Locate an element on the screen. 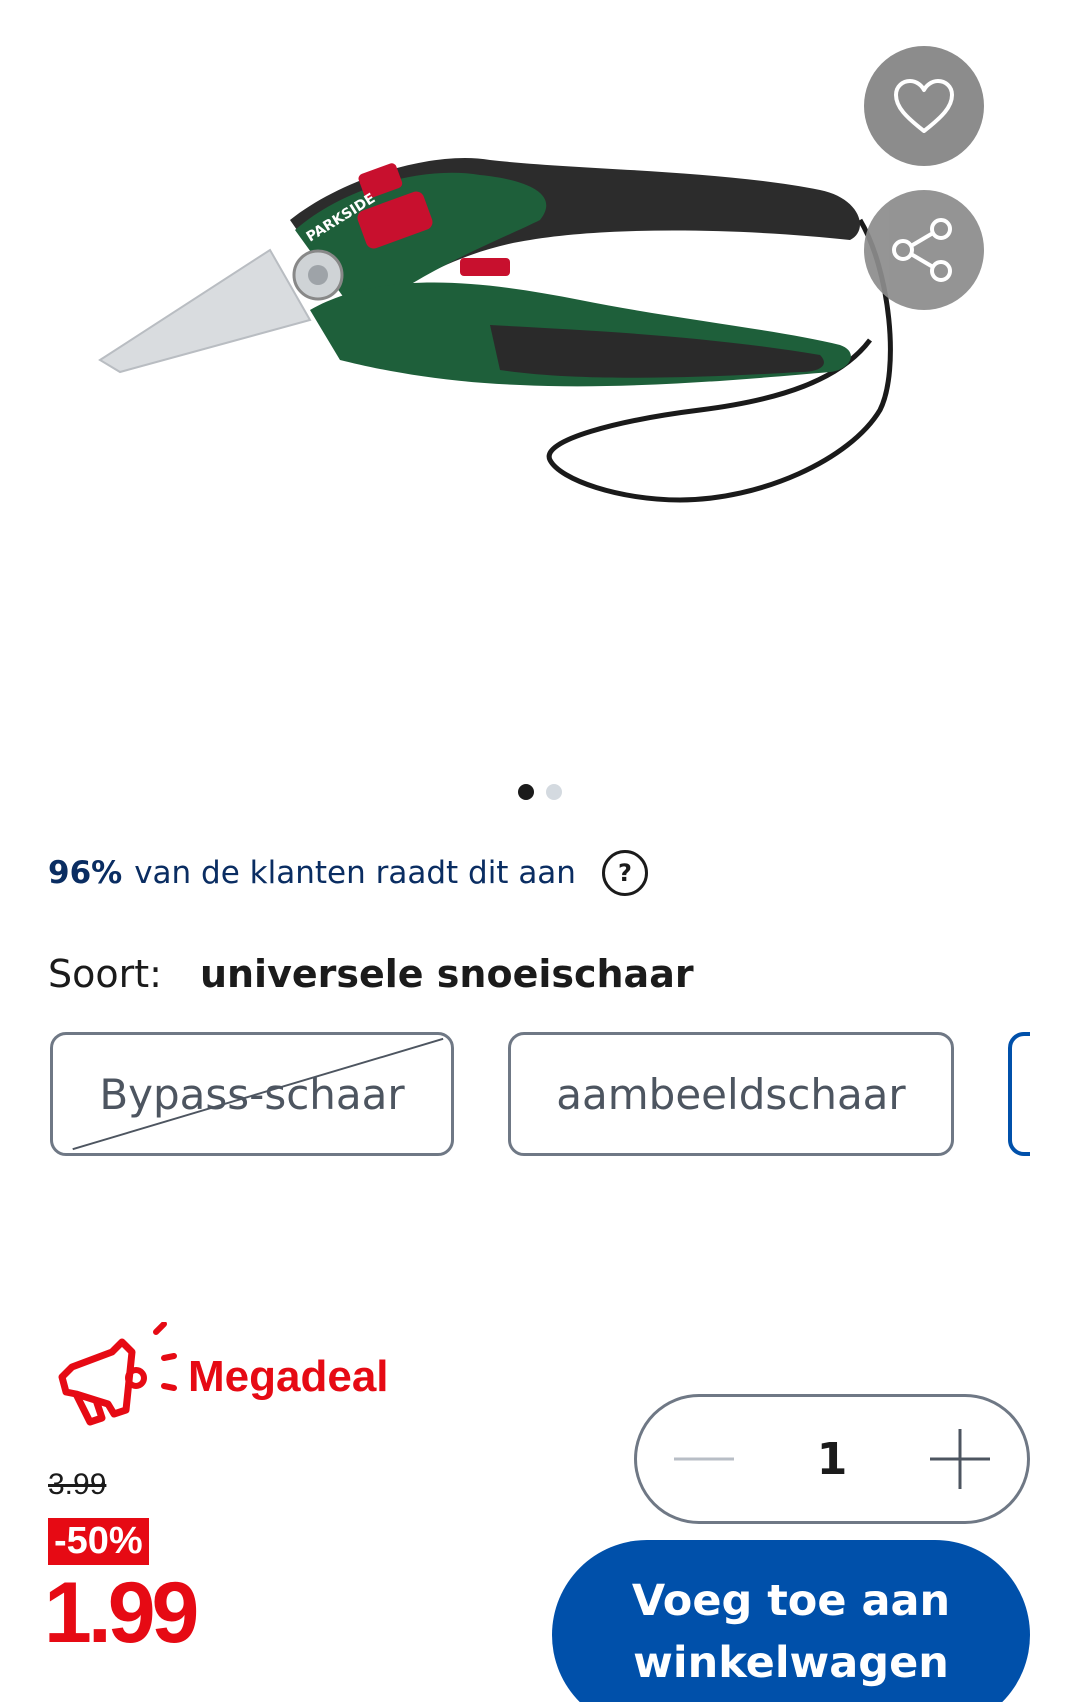 The width and height of the screenshot is (1080, 1702). share-button is located at coordinates (924, 250).